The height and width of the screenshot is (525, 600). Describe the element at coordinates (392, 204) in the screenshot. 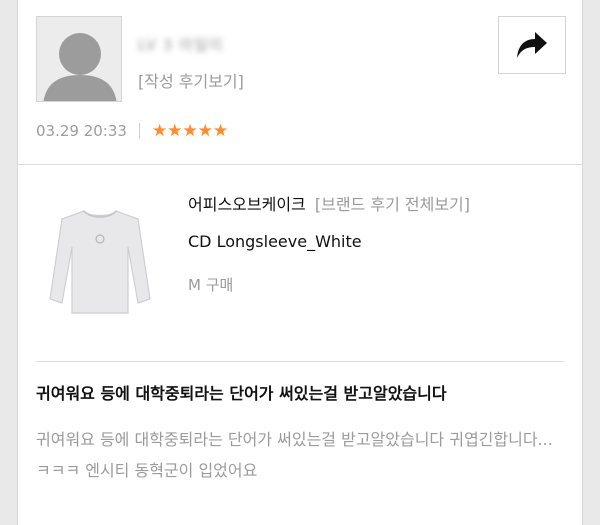

I see `brand-reviews-link: [브랜드 후기 전체보기]` at that location.